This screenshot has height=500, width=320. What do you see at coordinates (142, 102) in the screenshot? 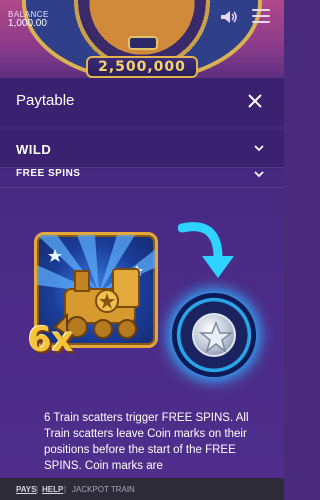
I see `paytable-header: Paytable` at bounding box center [142, 102].